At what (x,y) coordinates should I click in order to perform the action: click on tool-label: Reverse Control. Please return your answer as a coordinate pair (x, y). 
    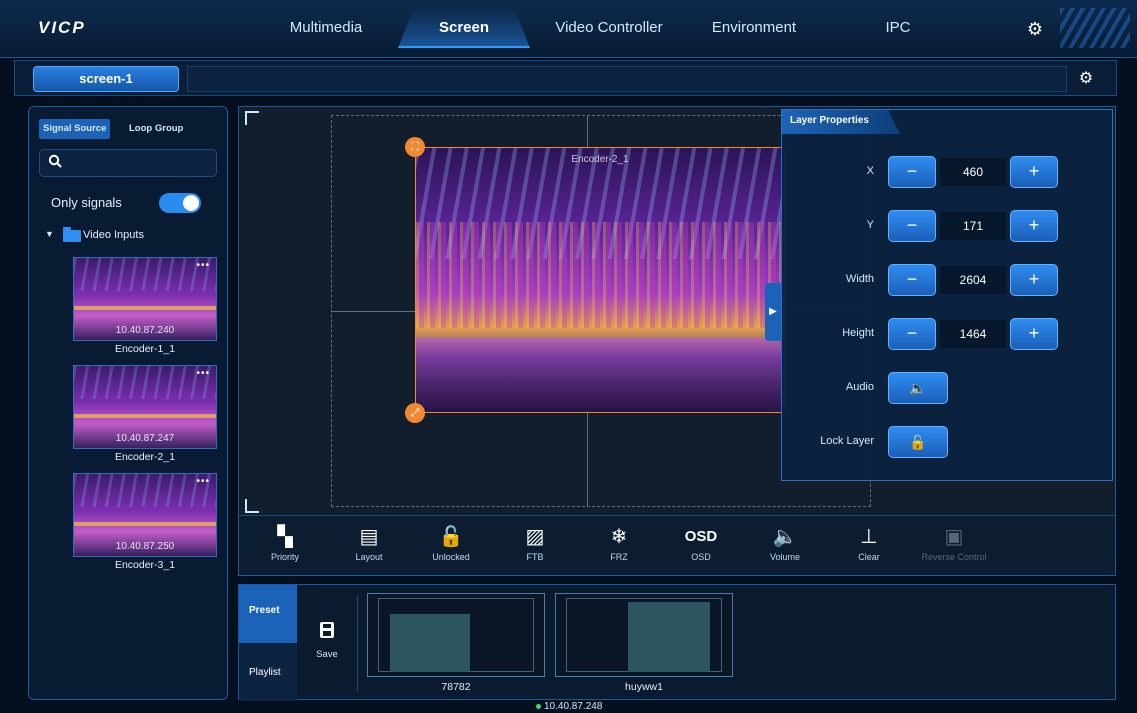
    Looking at the image, I should click on (954, 557).